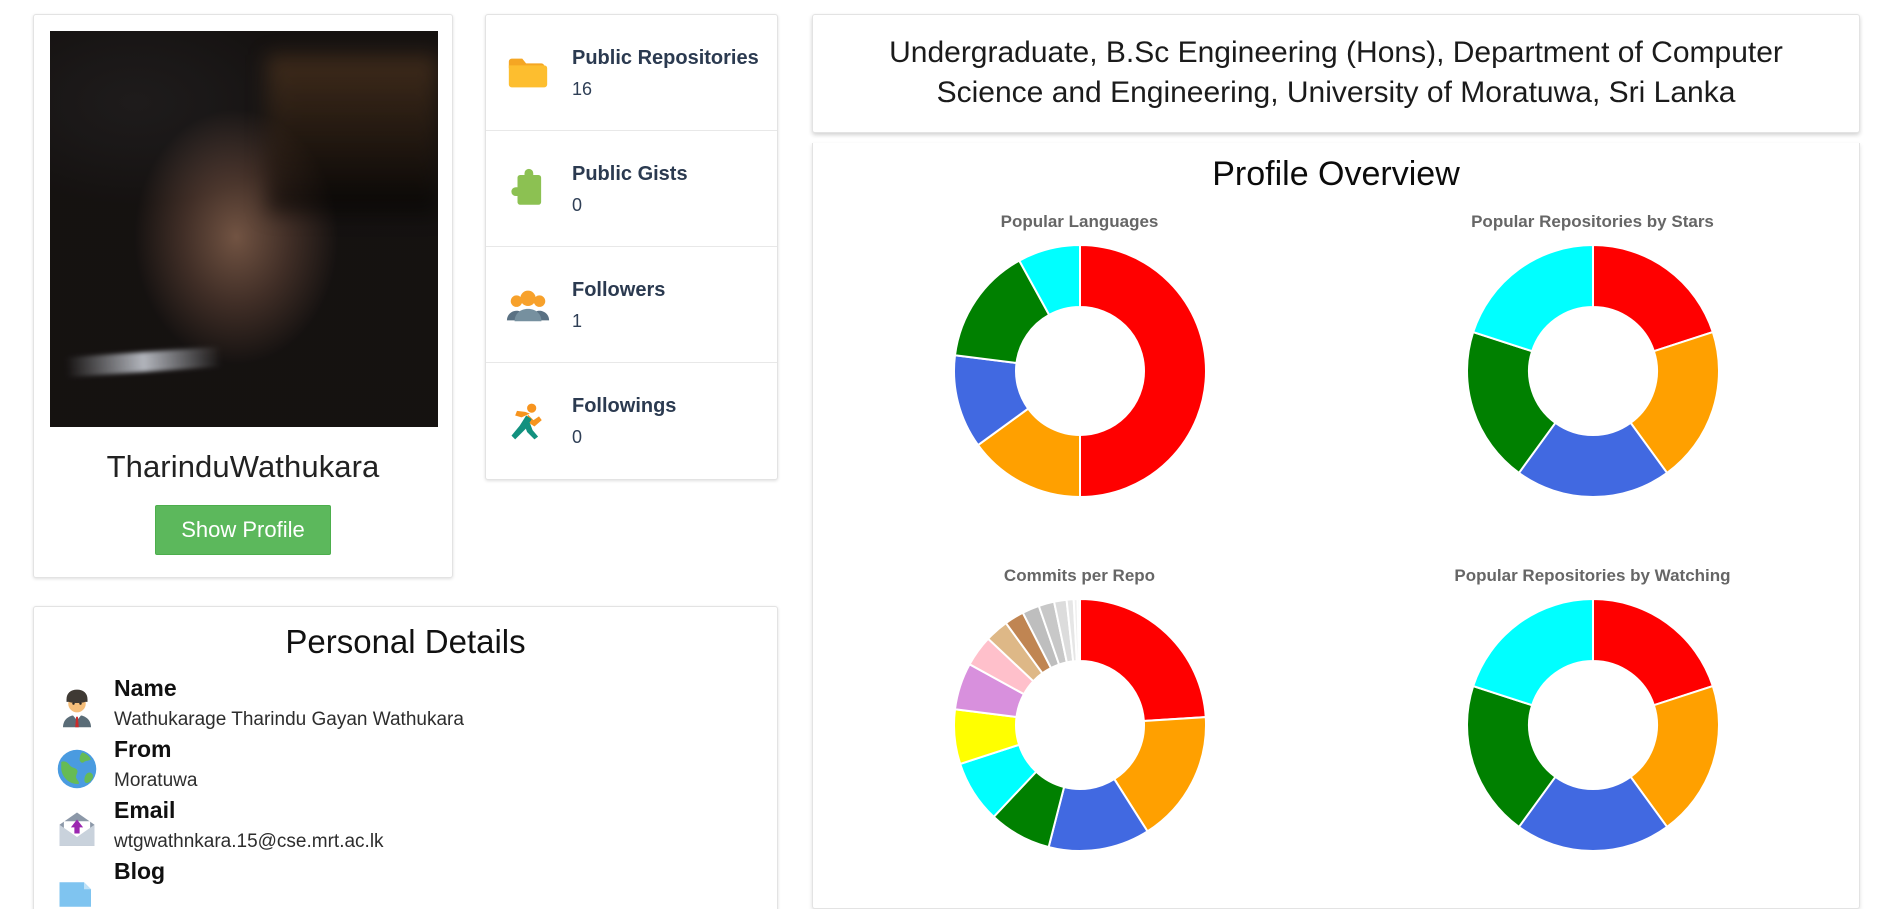 The image size is (1882, 909). I want to click on stat-public-gists: Public Gists 0, so click(631, 189).